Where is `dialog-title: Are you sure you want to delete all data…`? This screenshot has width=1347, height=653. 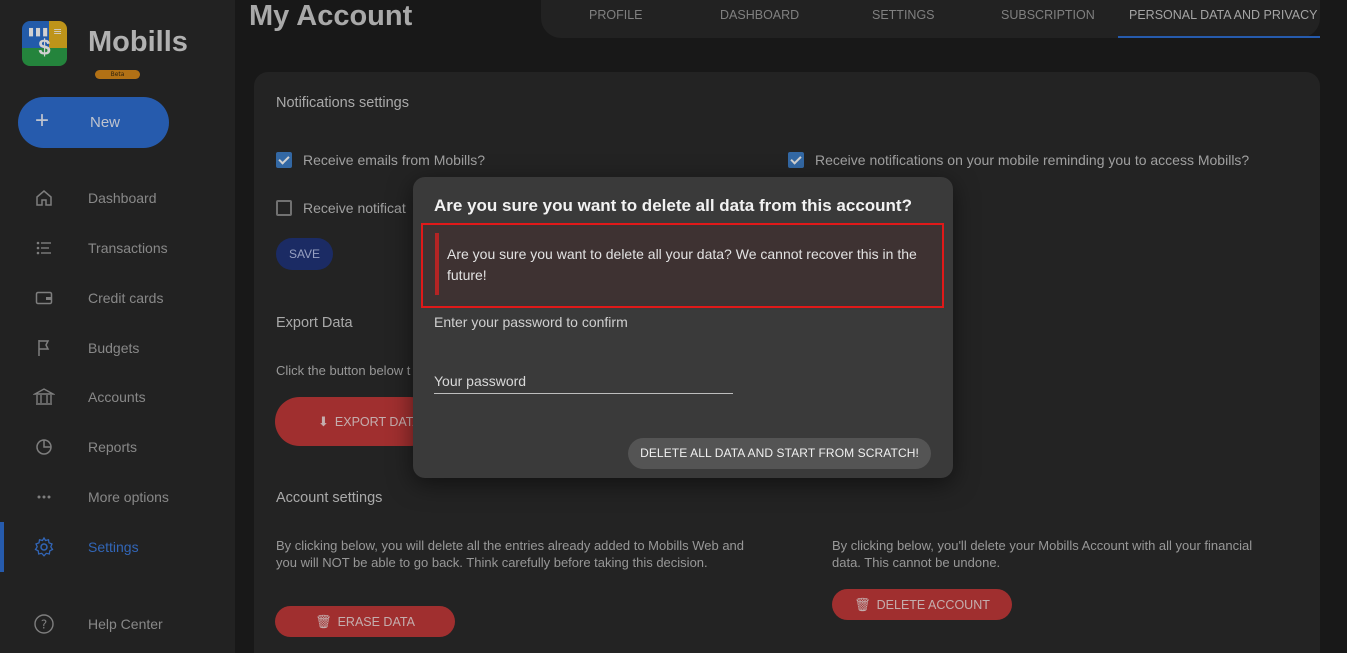
dialog-title: Are you sure you want to delete all data… is located at coordinates (673, 205).